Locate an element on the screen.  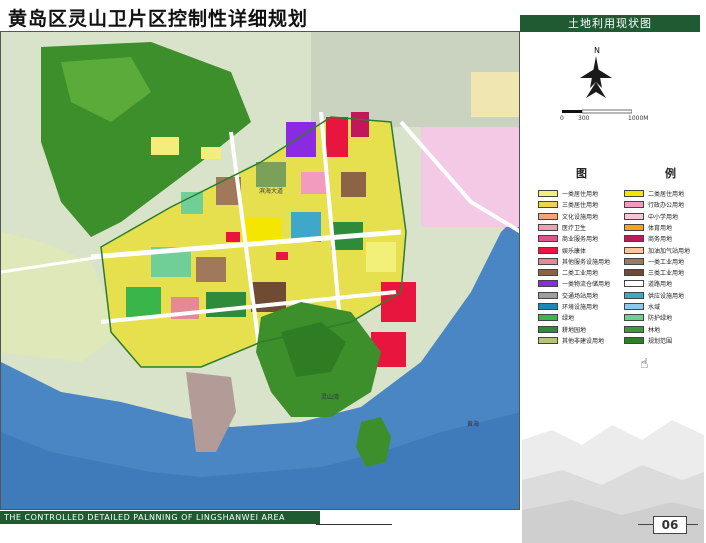
legend-item: 加油加气站用地 is located at coordinates (657, 250).